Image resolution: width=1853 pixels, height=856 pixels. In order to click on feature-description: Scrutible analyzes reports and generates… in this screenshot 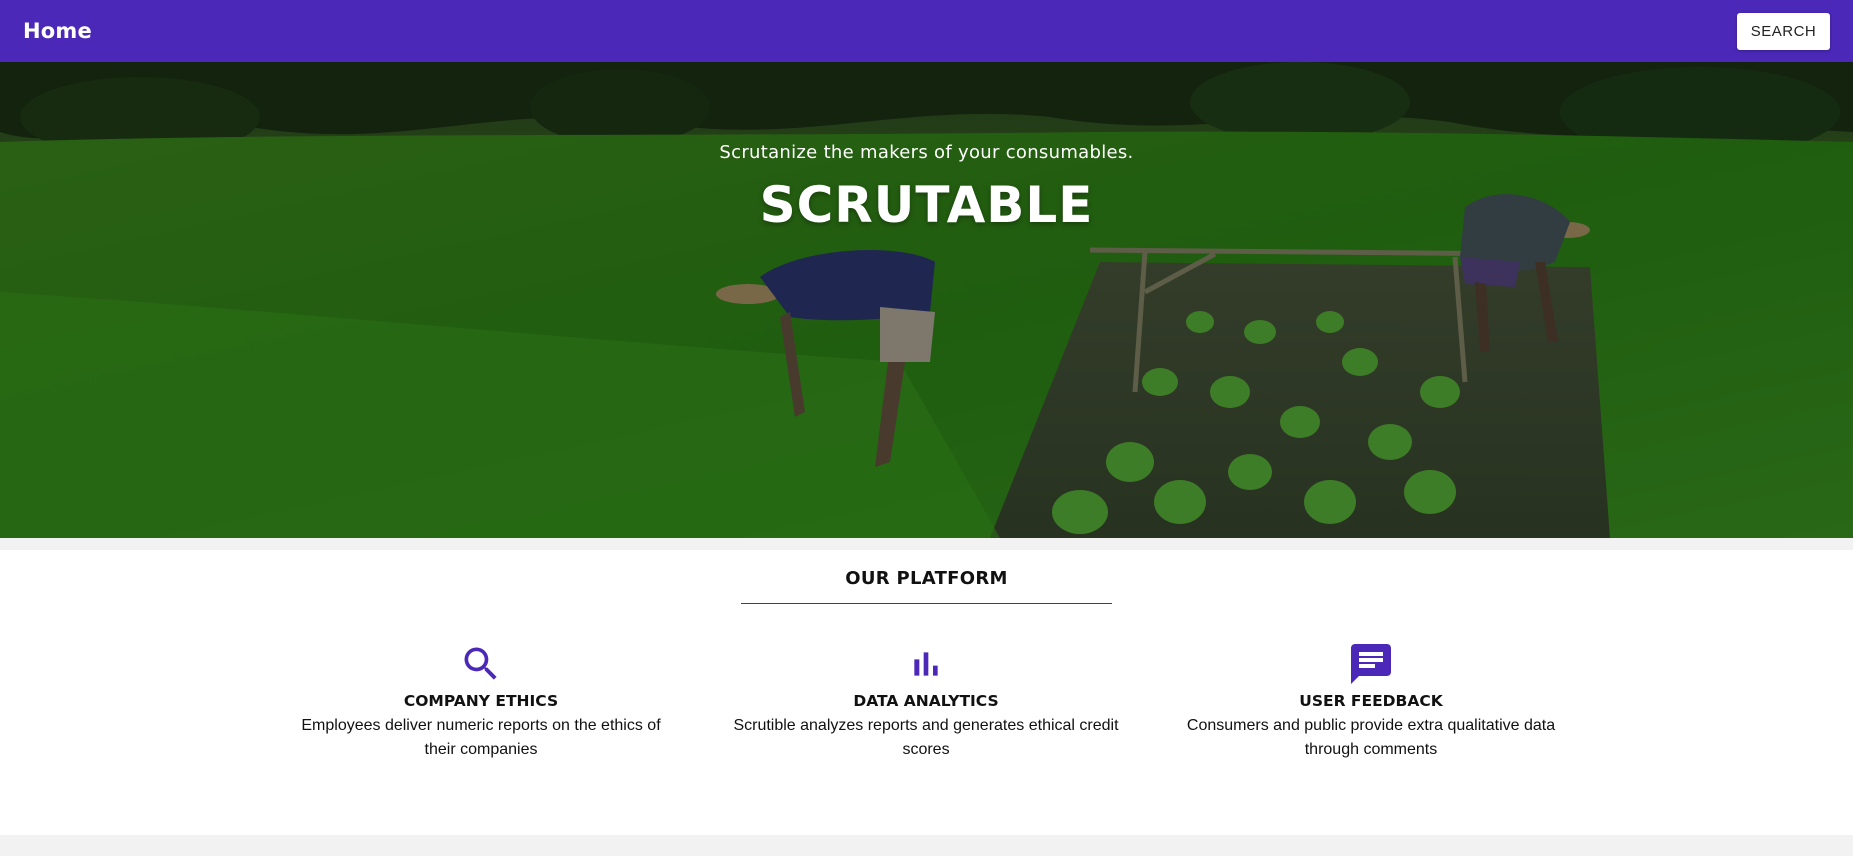, I will do `click(926, 737)`.